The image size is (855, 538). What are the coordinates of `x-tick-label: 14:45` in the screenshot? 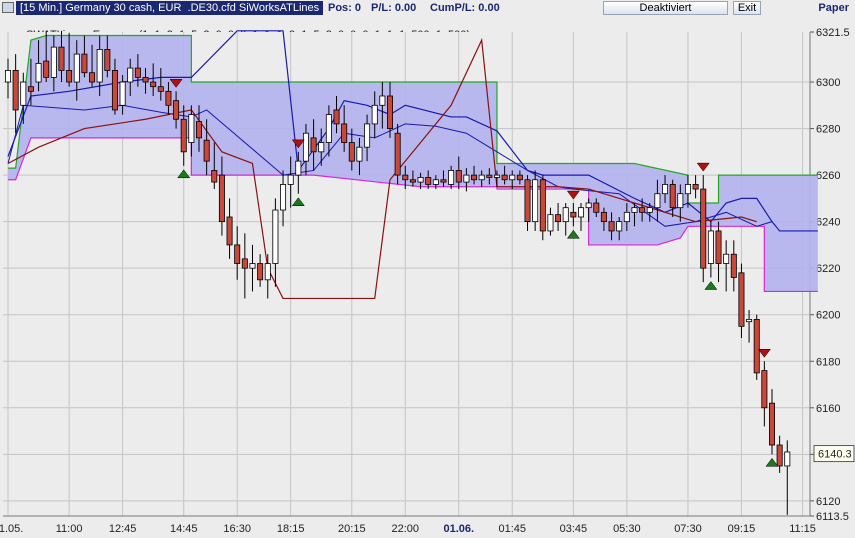 It's located at (184, 529).